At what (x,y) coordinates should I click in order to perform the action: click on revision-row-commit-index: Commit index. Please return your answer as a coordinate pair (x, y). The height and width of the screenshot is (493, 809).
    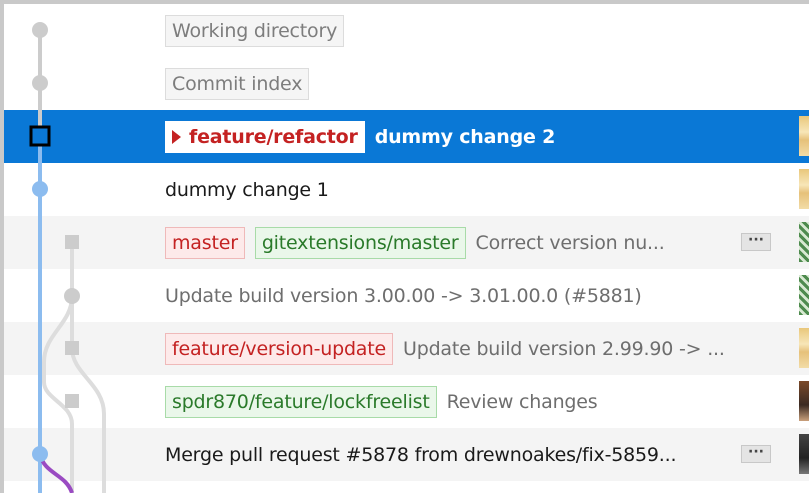
    Looking at the image, I should click on (406, 83).